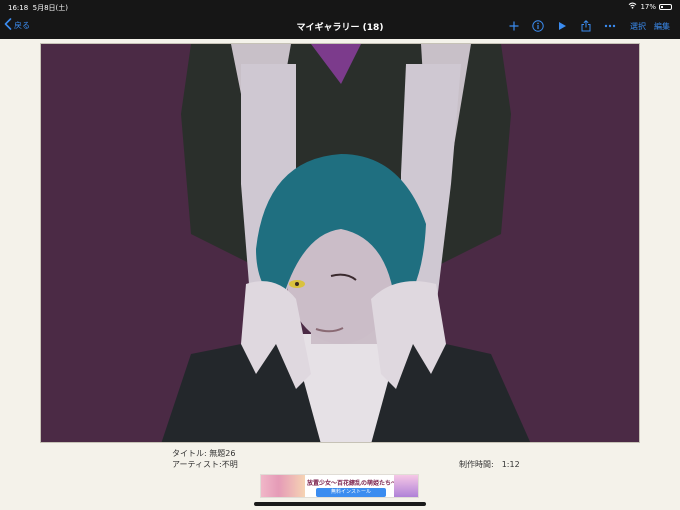  What do you see at coordinates (538, 26) in the screenshot?
I see `info-icon` at bounding box center [538, 26].